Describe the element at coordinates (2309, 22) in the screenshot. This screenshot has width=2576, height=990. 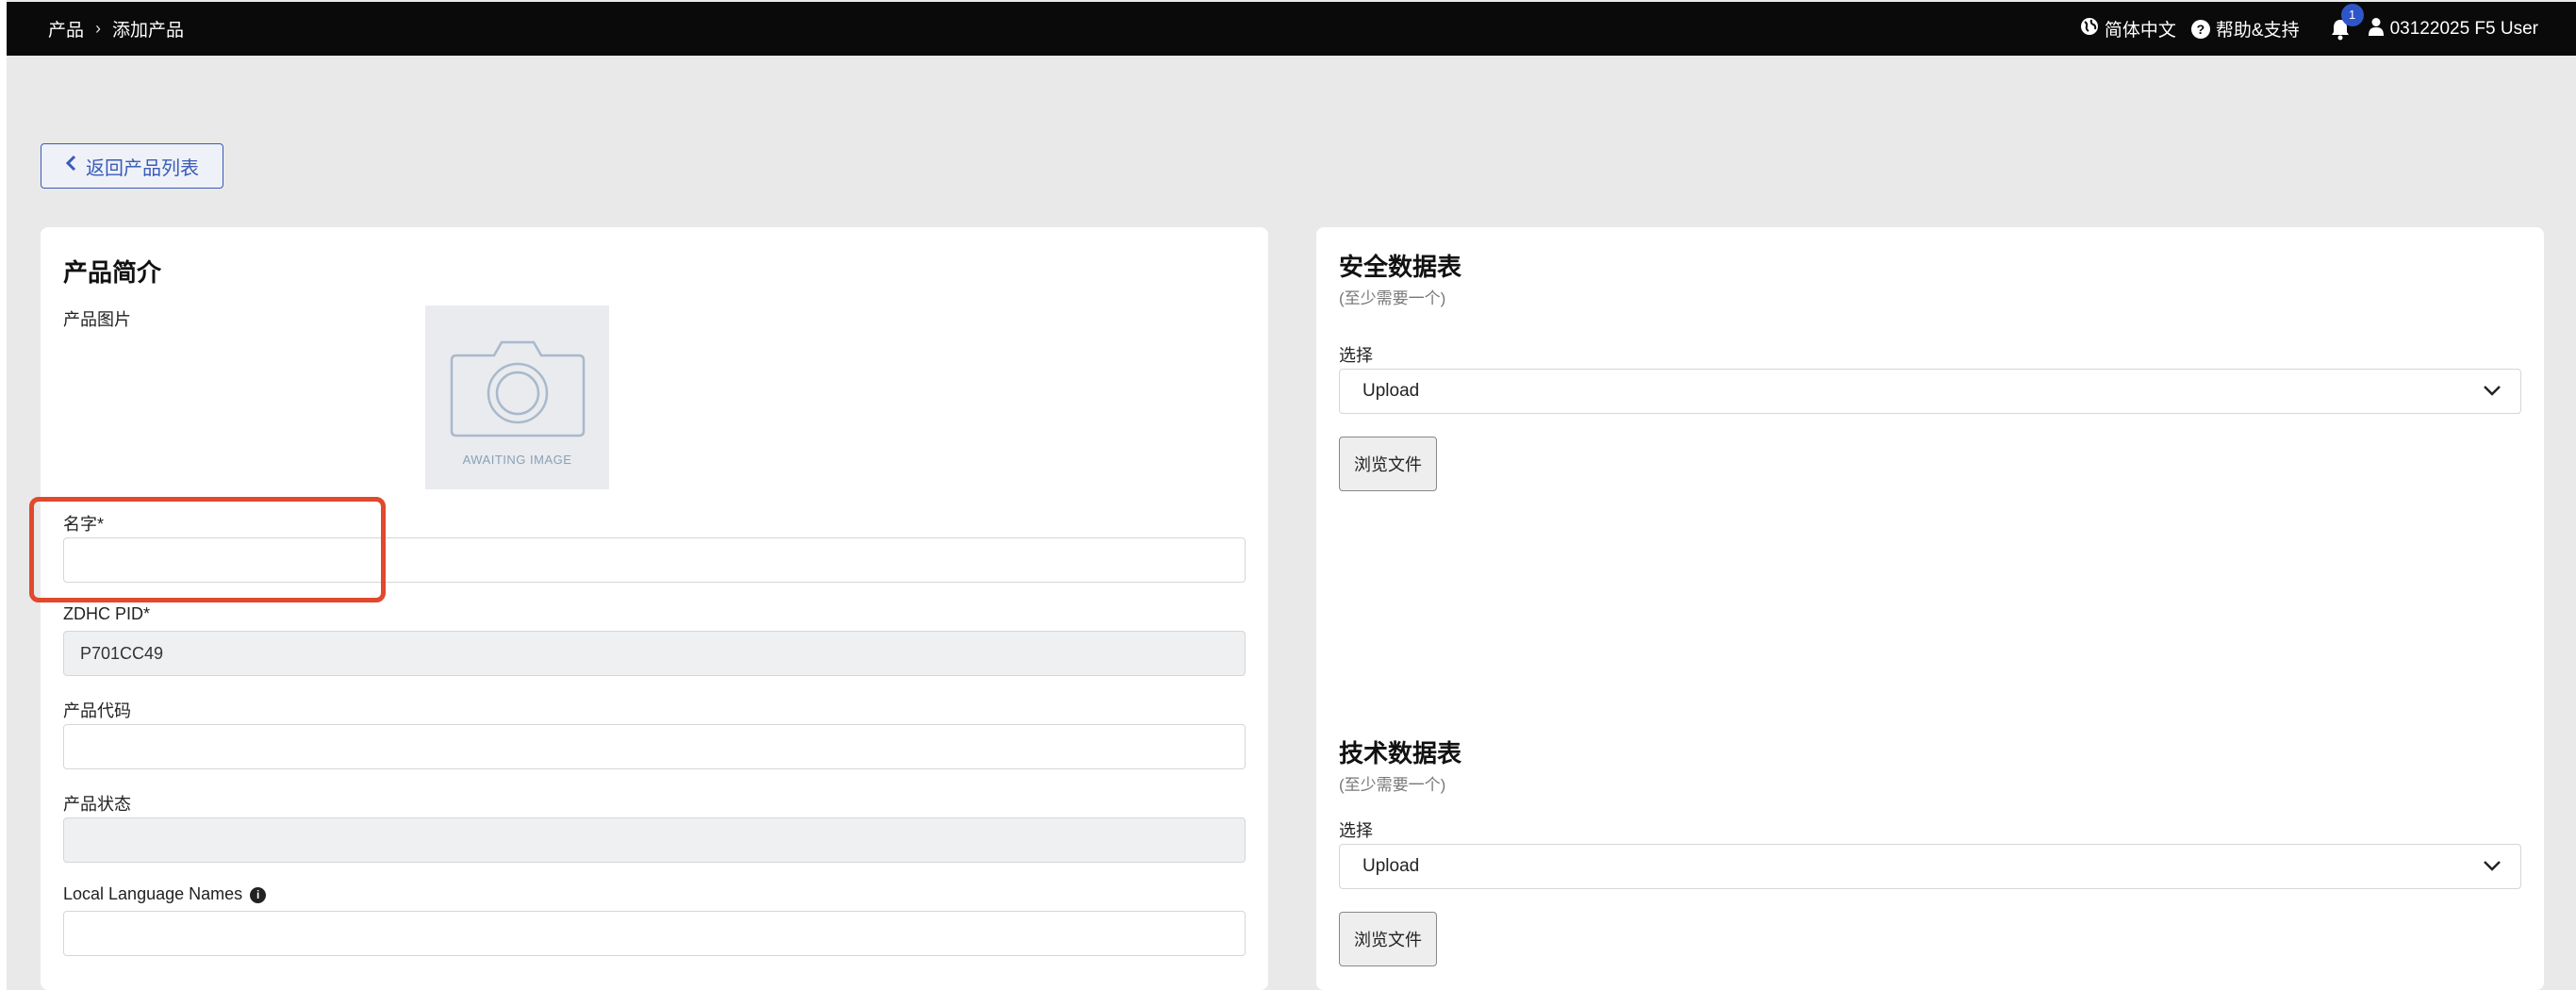
I see `top-right-menu: 简体中文 ? 帮助&支持 1 03122025 F5 User` at that location.